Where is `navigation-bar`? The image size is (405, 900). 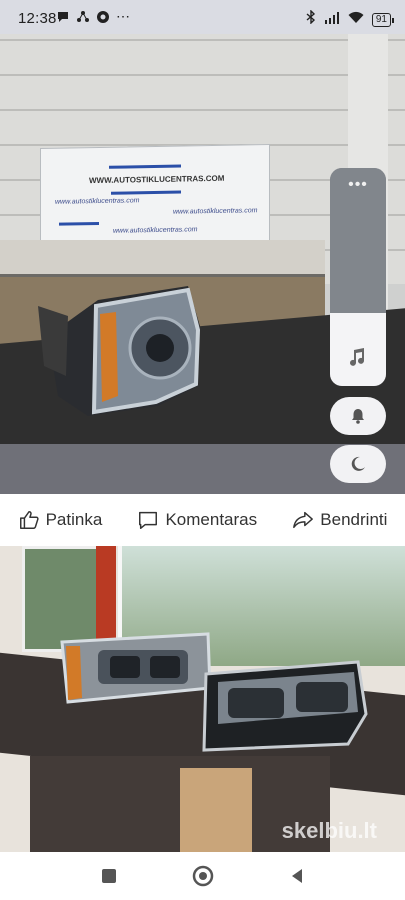 navigation-bar is located at coordinates (202, 876).